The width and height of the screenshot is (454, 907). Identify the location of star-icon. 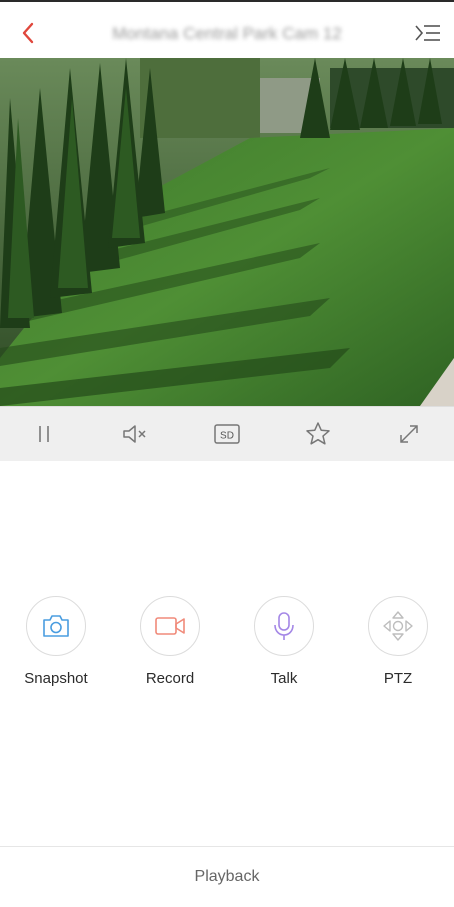
(318, 433).